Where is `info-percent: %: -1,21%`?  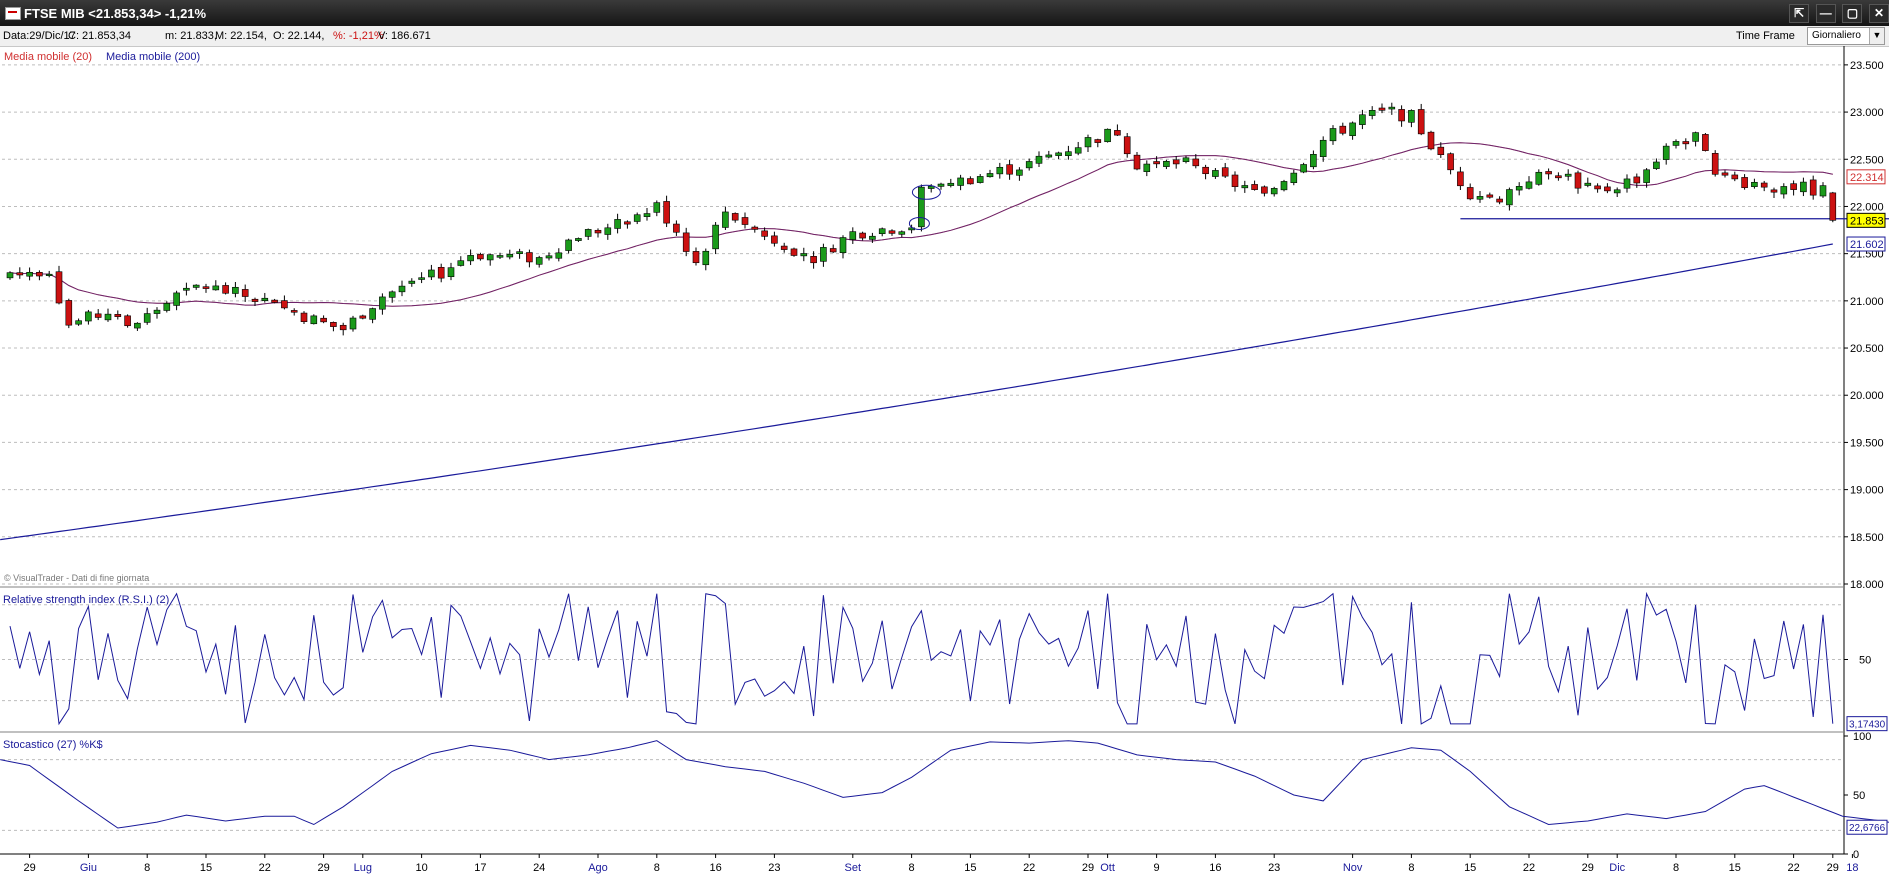 info-percent: %: -1,21% is located at coordinates (358, 36).